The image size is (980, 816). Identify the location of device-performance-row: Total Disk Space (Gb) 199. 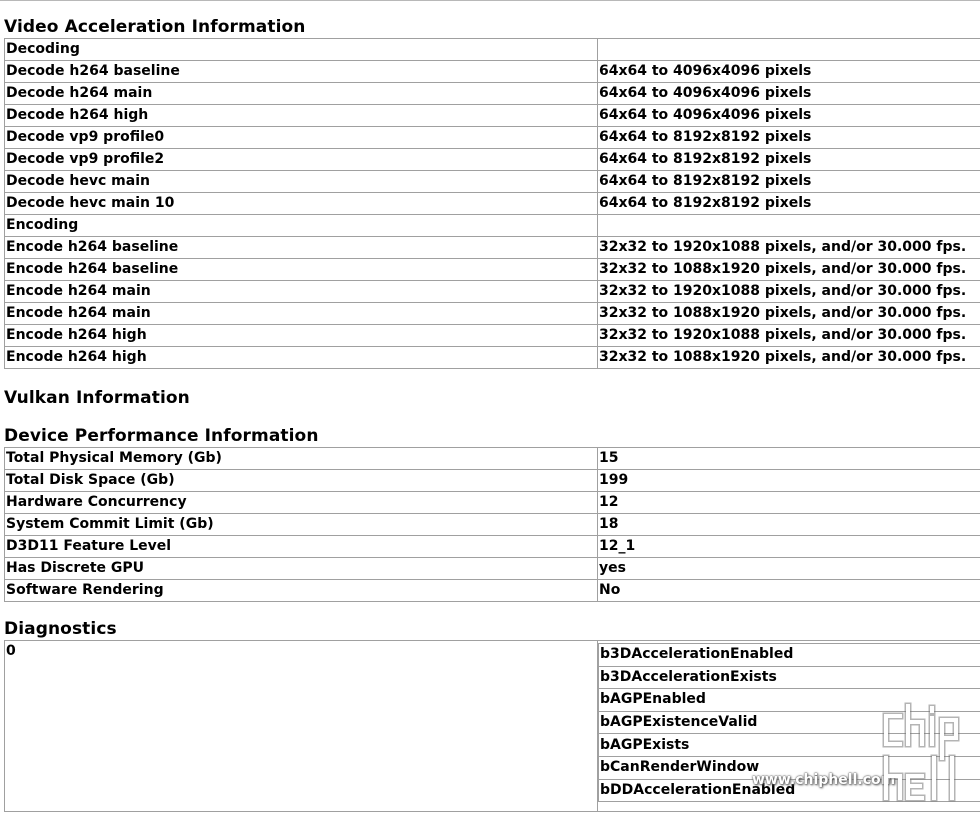
(492, 480).